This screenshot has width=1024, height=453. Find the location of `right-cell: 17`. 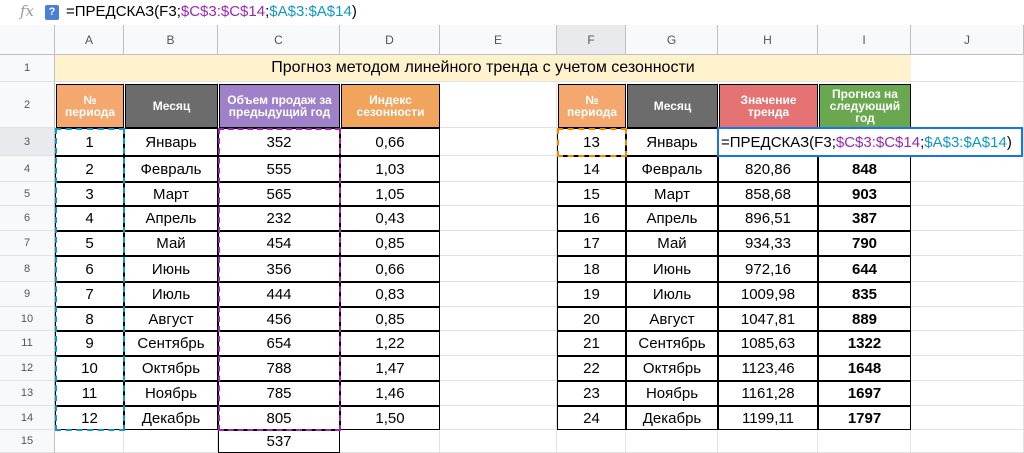

right-cell: 17 is located at coordinates (591, 243).